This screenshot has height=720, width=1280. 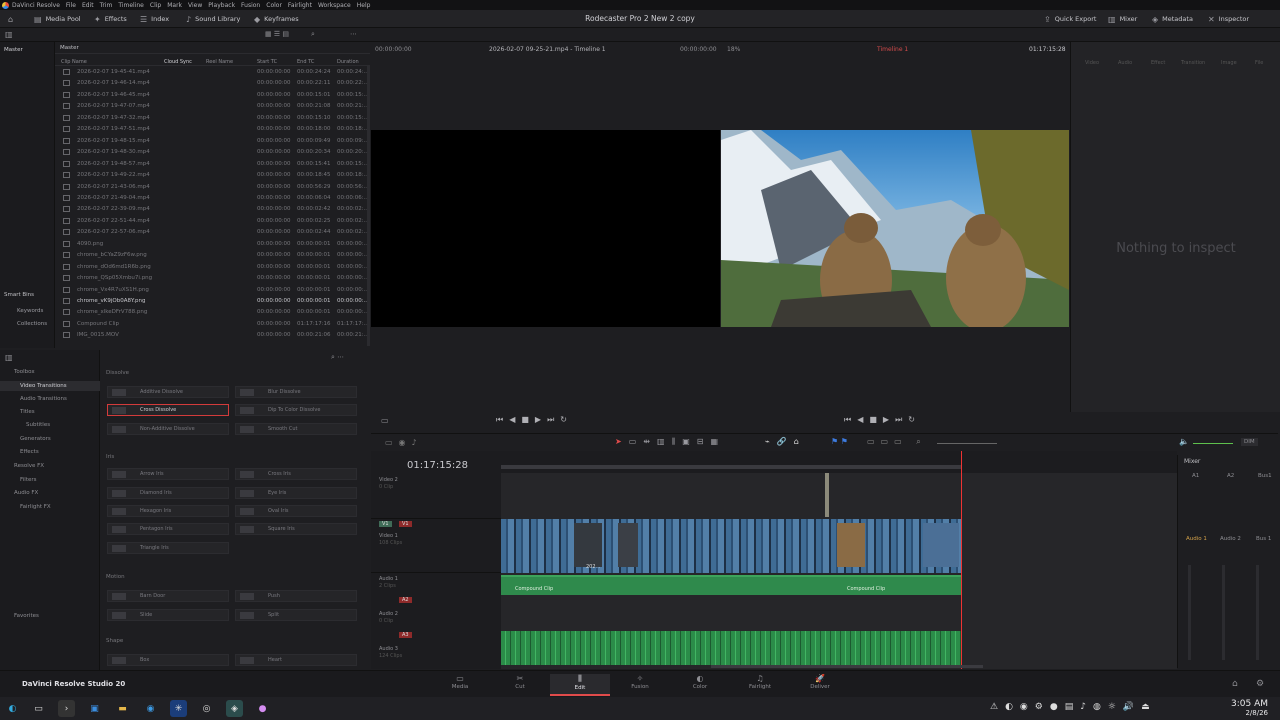 I want to click on tree-effects: Effects, so click(x=29, y=452).